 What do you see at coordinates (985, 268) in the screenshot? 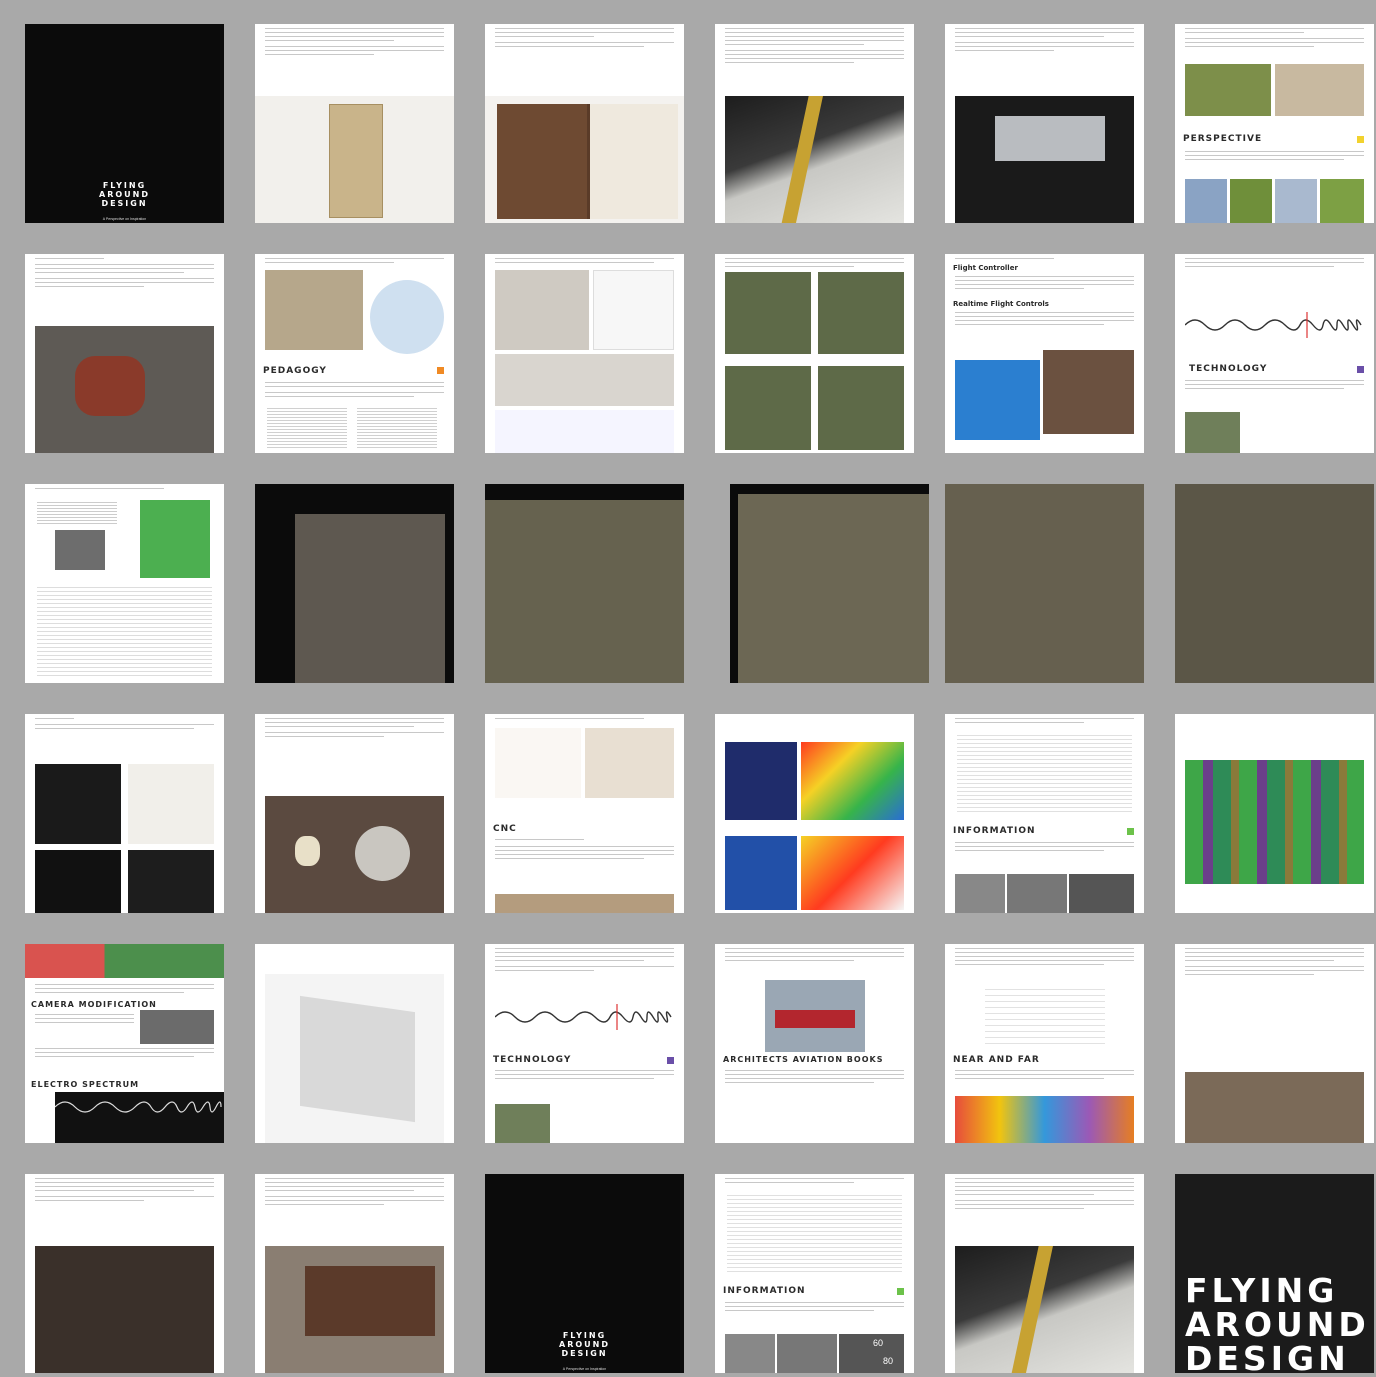
I see `flight-controller-heading: Flight Controller` at bounding box center [985, 268].